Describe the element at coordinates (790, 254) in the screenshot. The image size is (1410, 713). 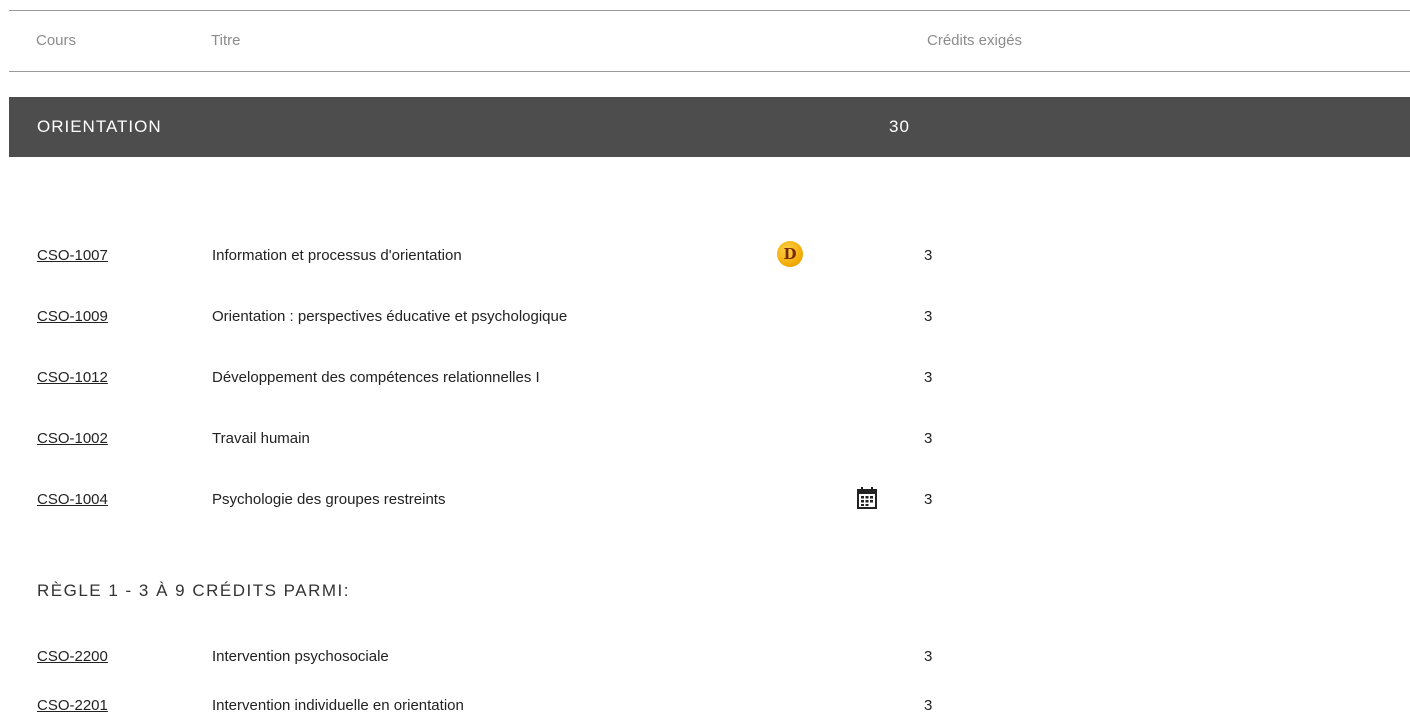
I see `d-badge-icon: D` at that location.